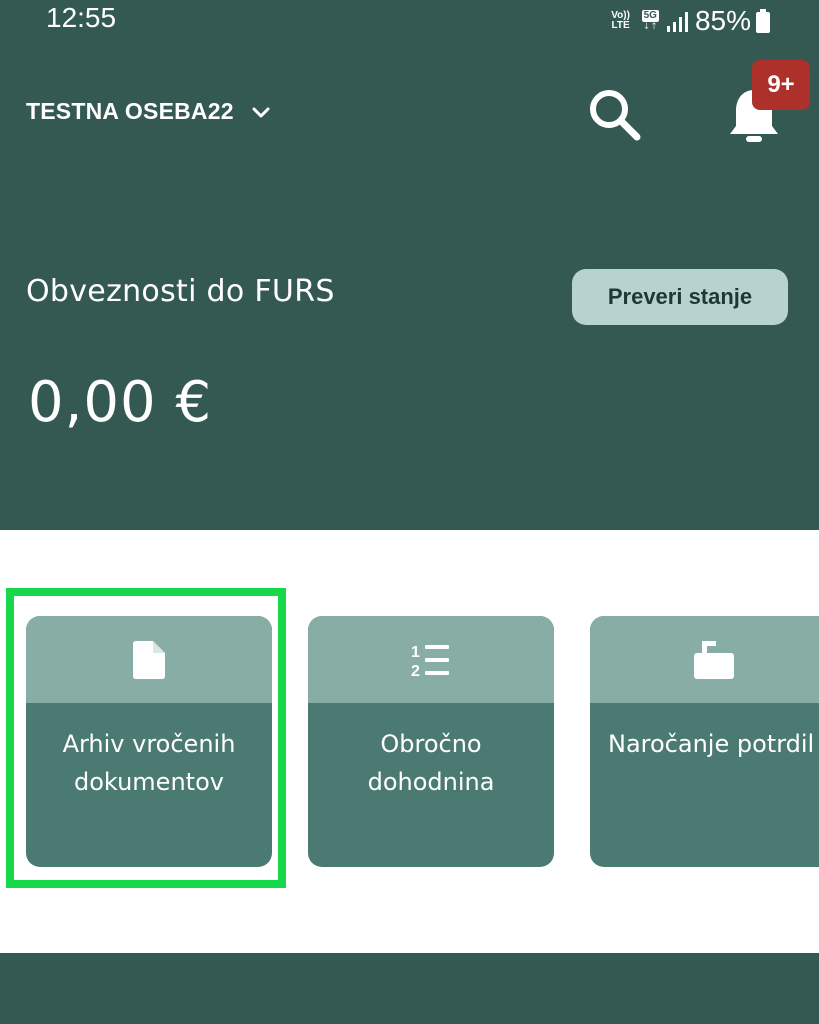 This screenshot has width=819, height=1024. What do you see at coordinates (763, 21) in the screenshot?
I see `battery-icon` at bounding box center [763, 21].